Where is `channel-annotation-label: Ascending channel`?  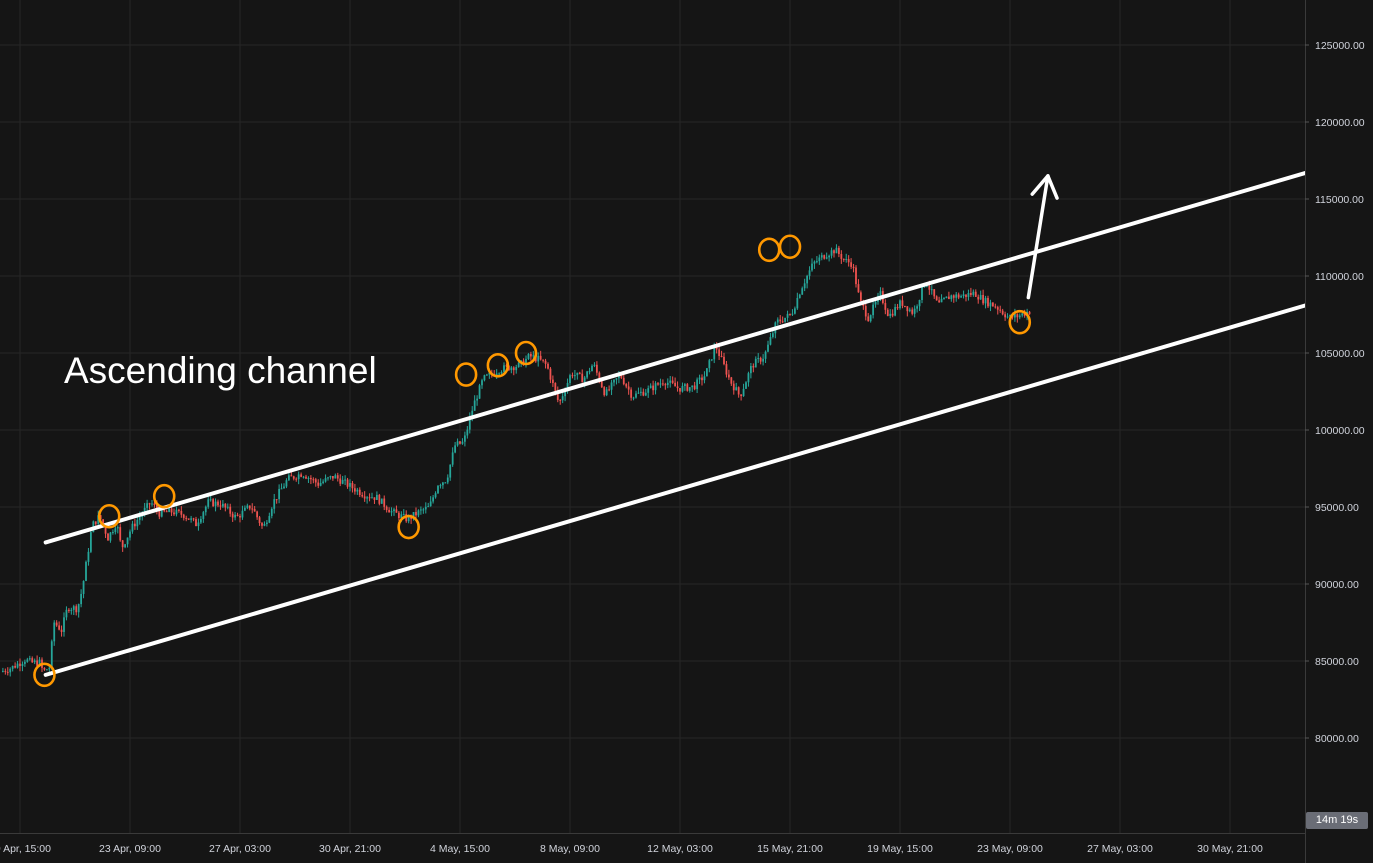
channel-annotation-label: Ascending channel is located at coordinates (220, 370).